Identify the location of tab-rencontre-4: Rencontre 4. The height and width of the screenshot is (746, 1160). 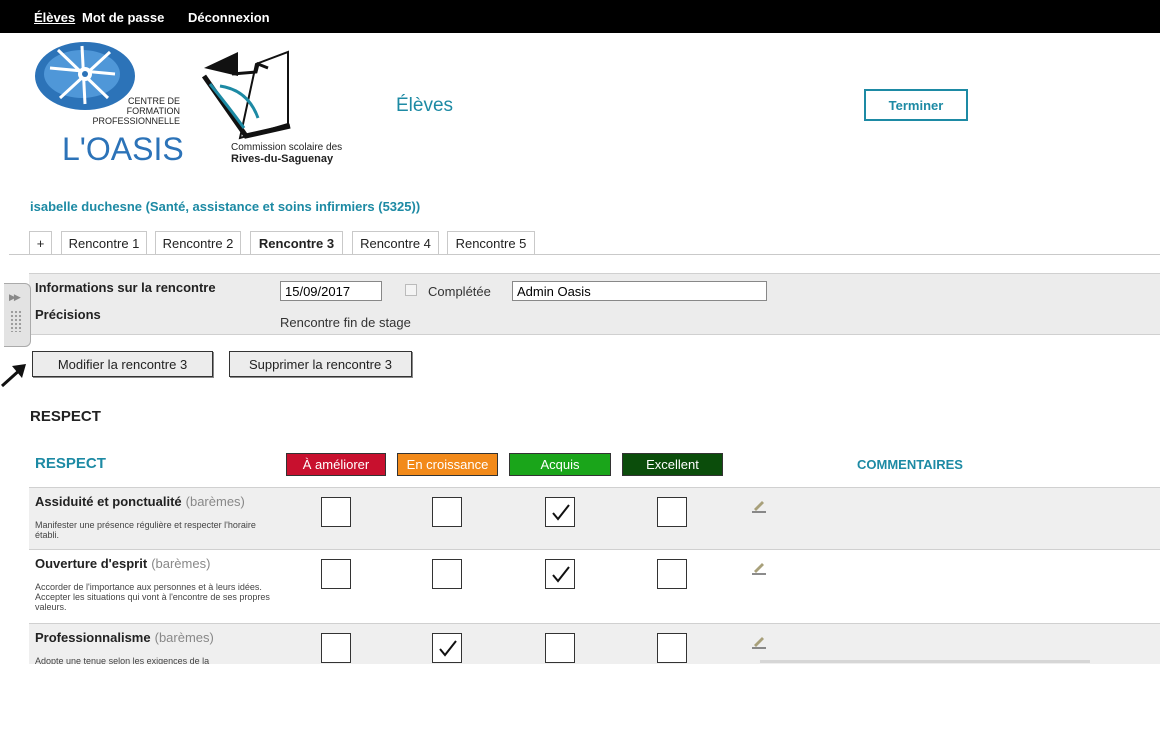
(395, 242).